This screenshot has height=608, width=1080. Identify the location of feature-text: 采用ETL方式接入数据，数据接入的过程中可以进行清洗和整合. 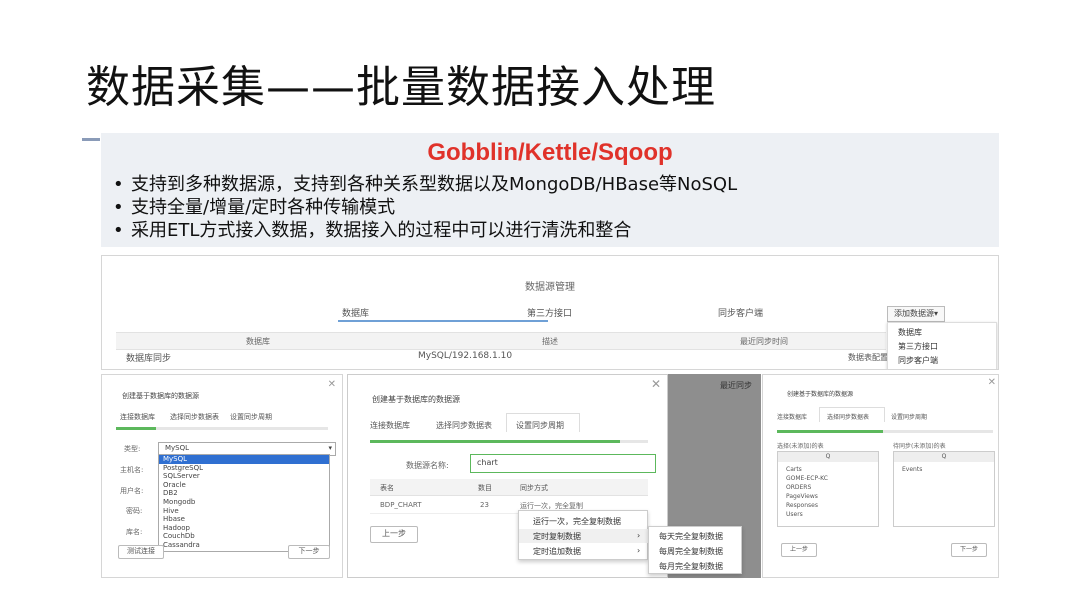
(381, 230).